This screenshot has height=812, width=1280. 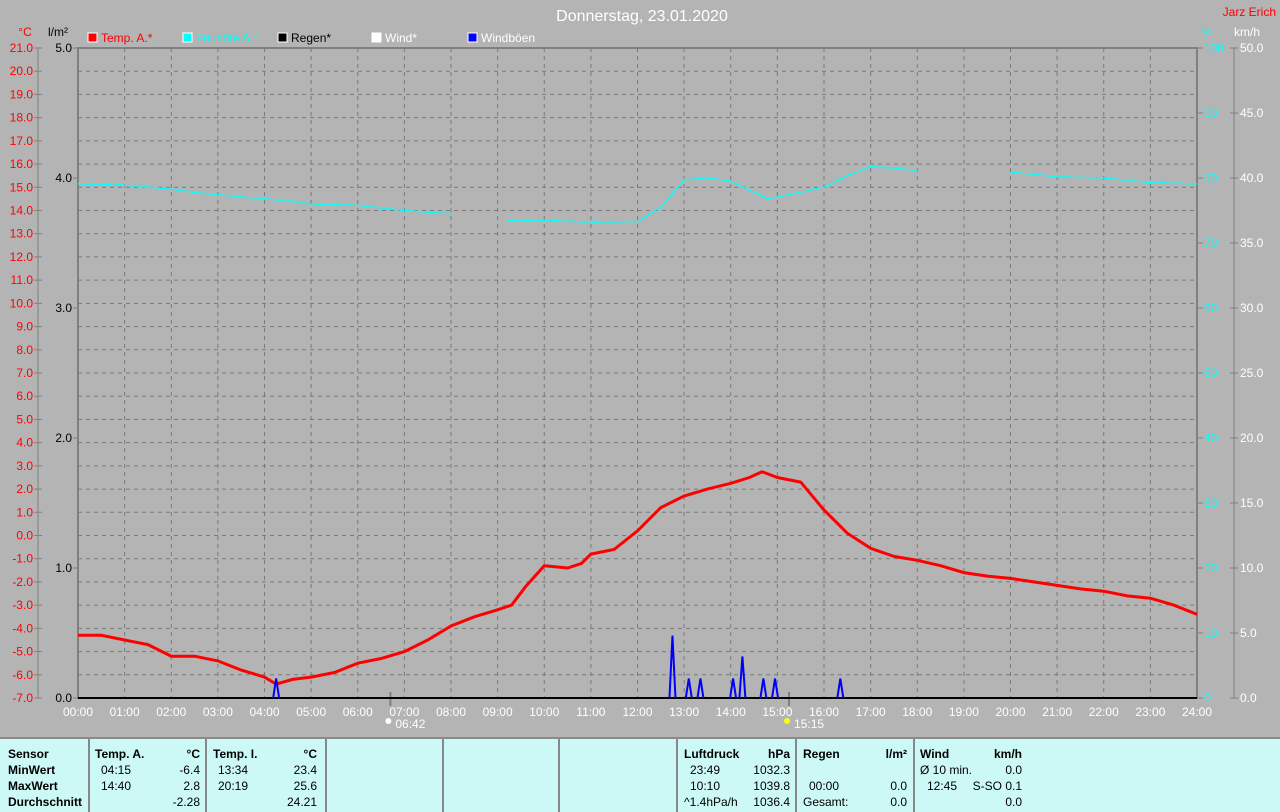 What do you see at coordinates (1252, 308) in the screenshot?
I see `wind-tick-label: 30.0` at bounding box center [1252, 308].